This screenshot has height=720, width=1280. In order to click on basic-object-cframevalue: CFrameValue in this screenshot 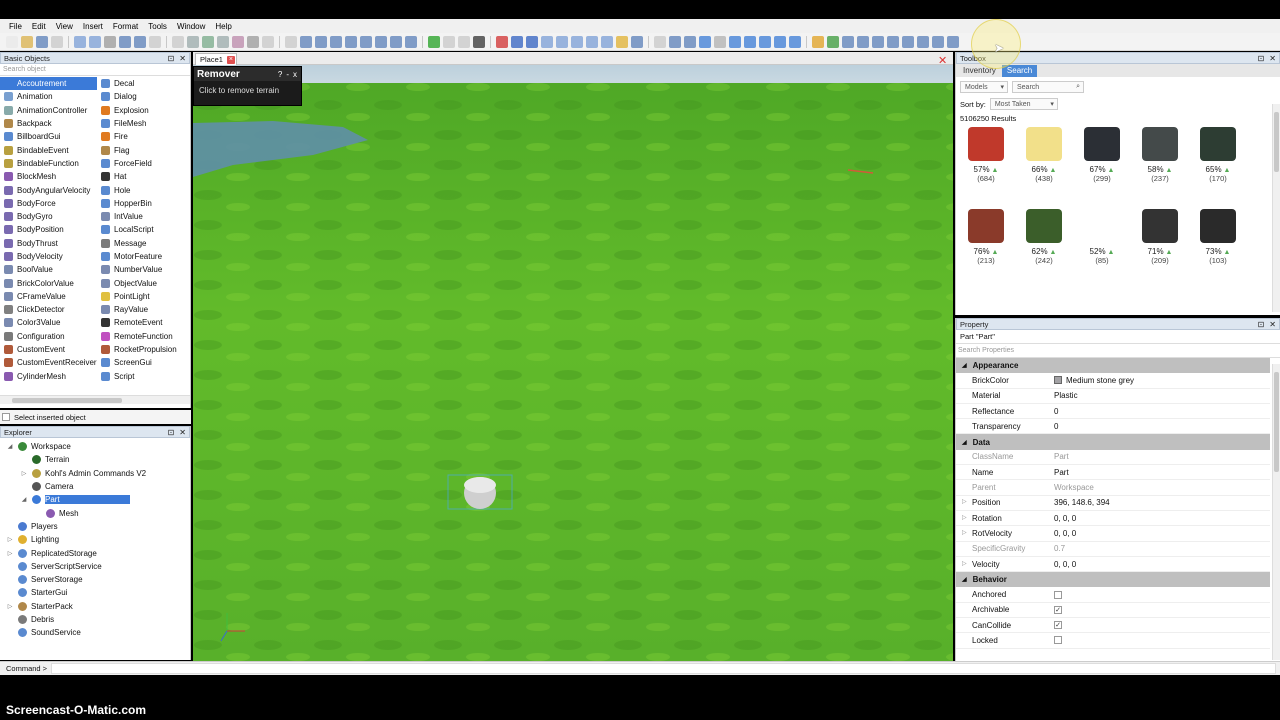, I will do `click(48, 296)`.